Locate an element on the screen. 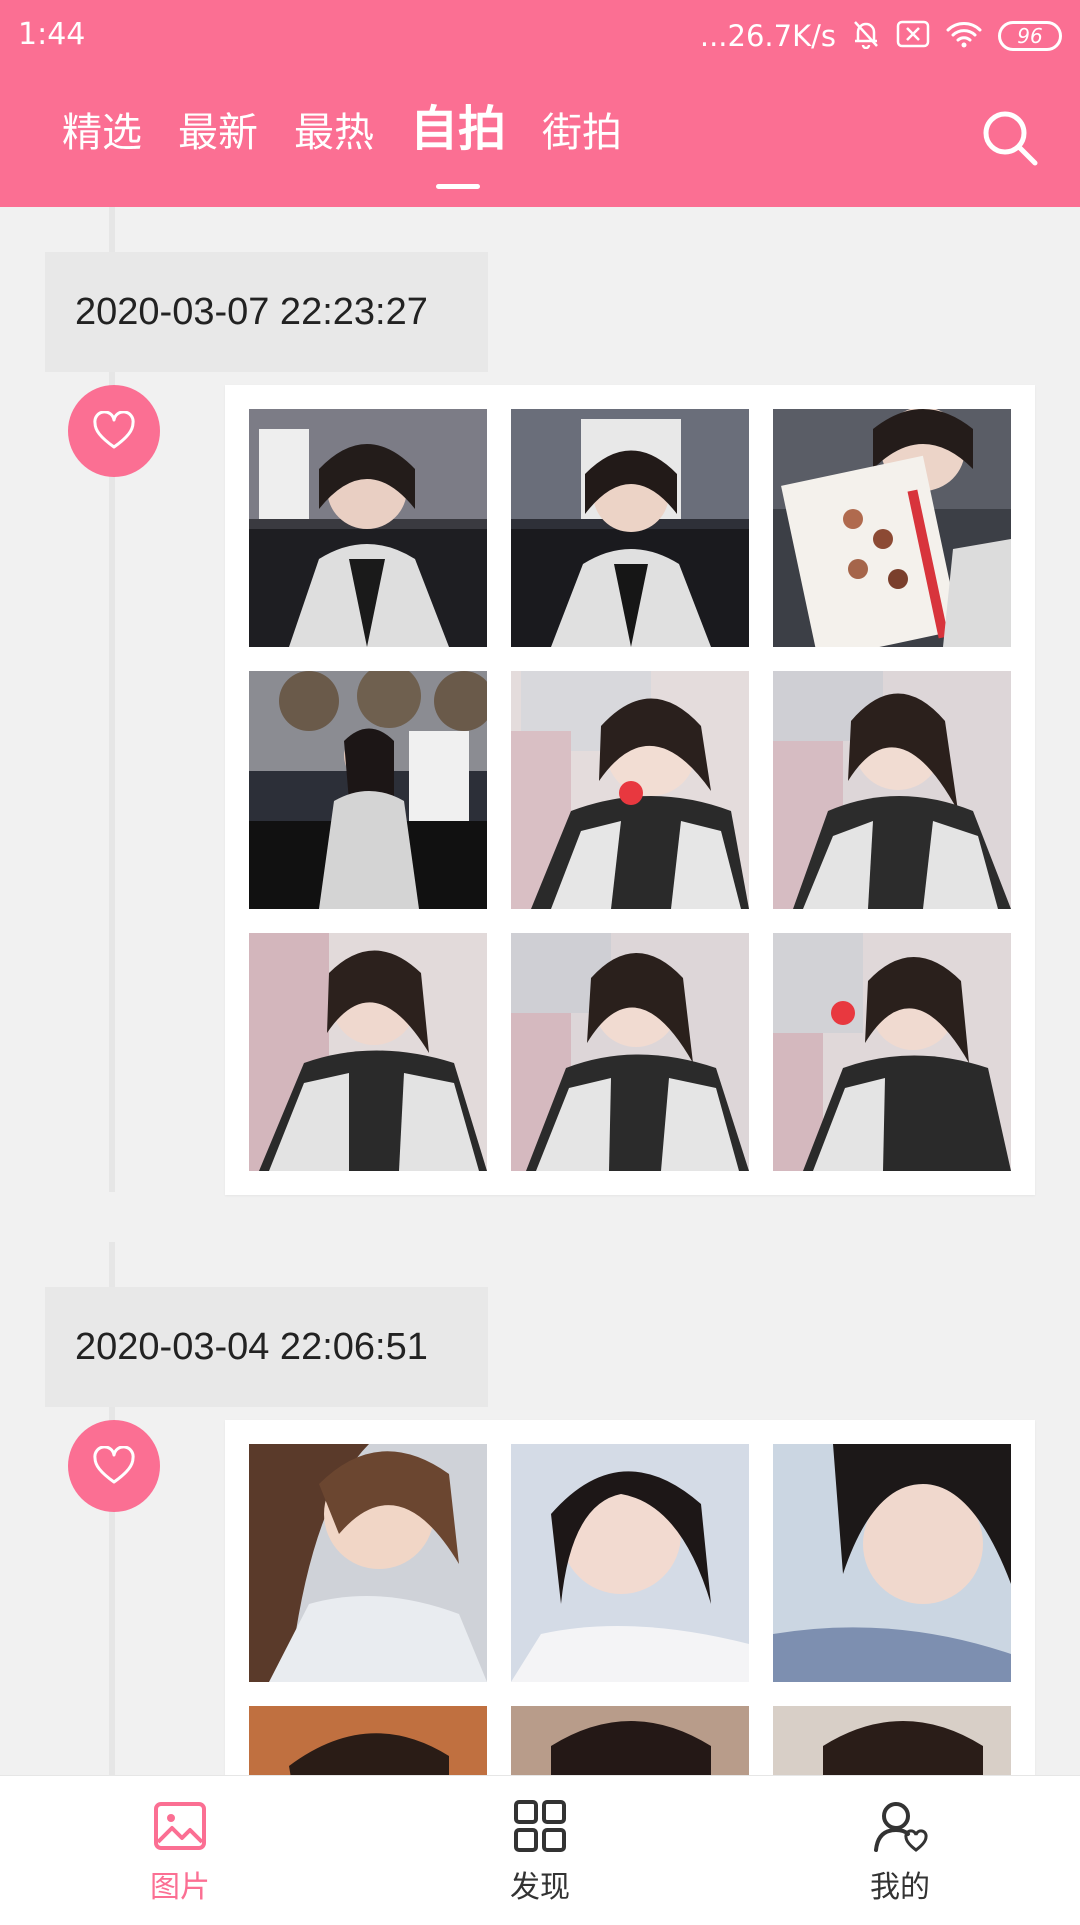 The height and width of the screenshot is (1925, 1080). search-button is located at coordinates (1010, 138).